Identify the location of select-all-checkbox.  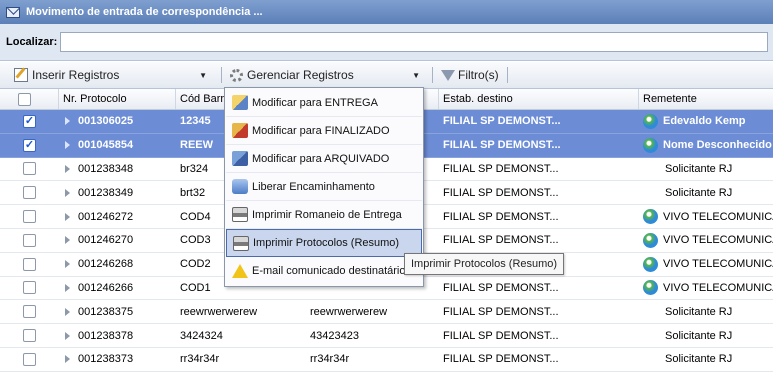
(24, 99).